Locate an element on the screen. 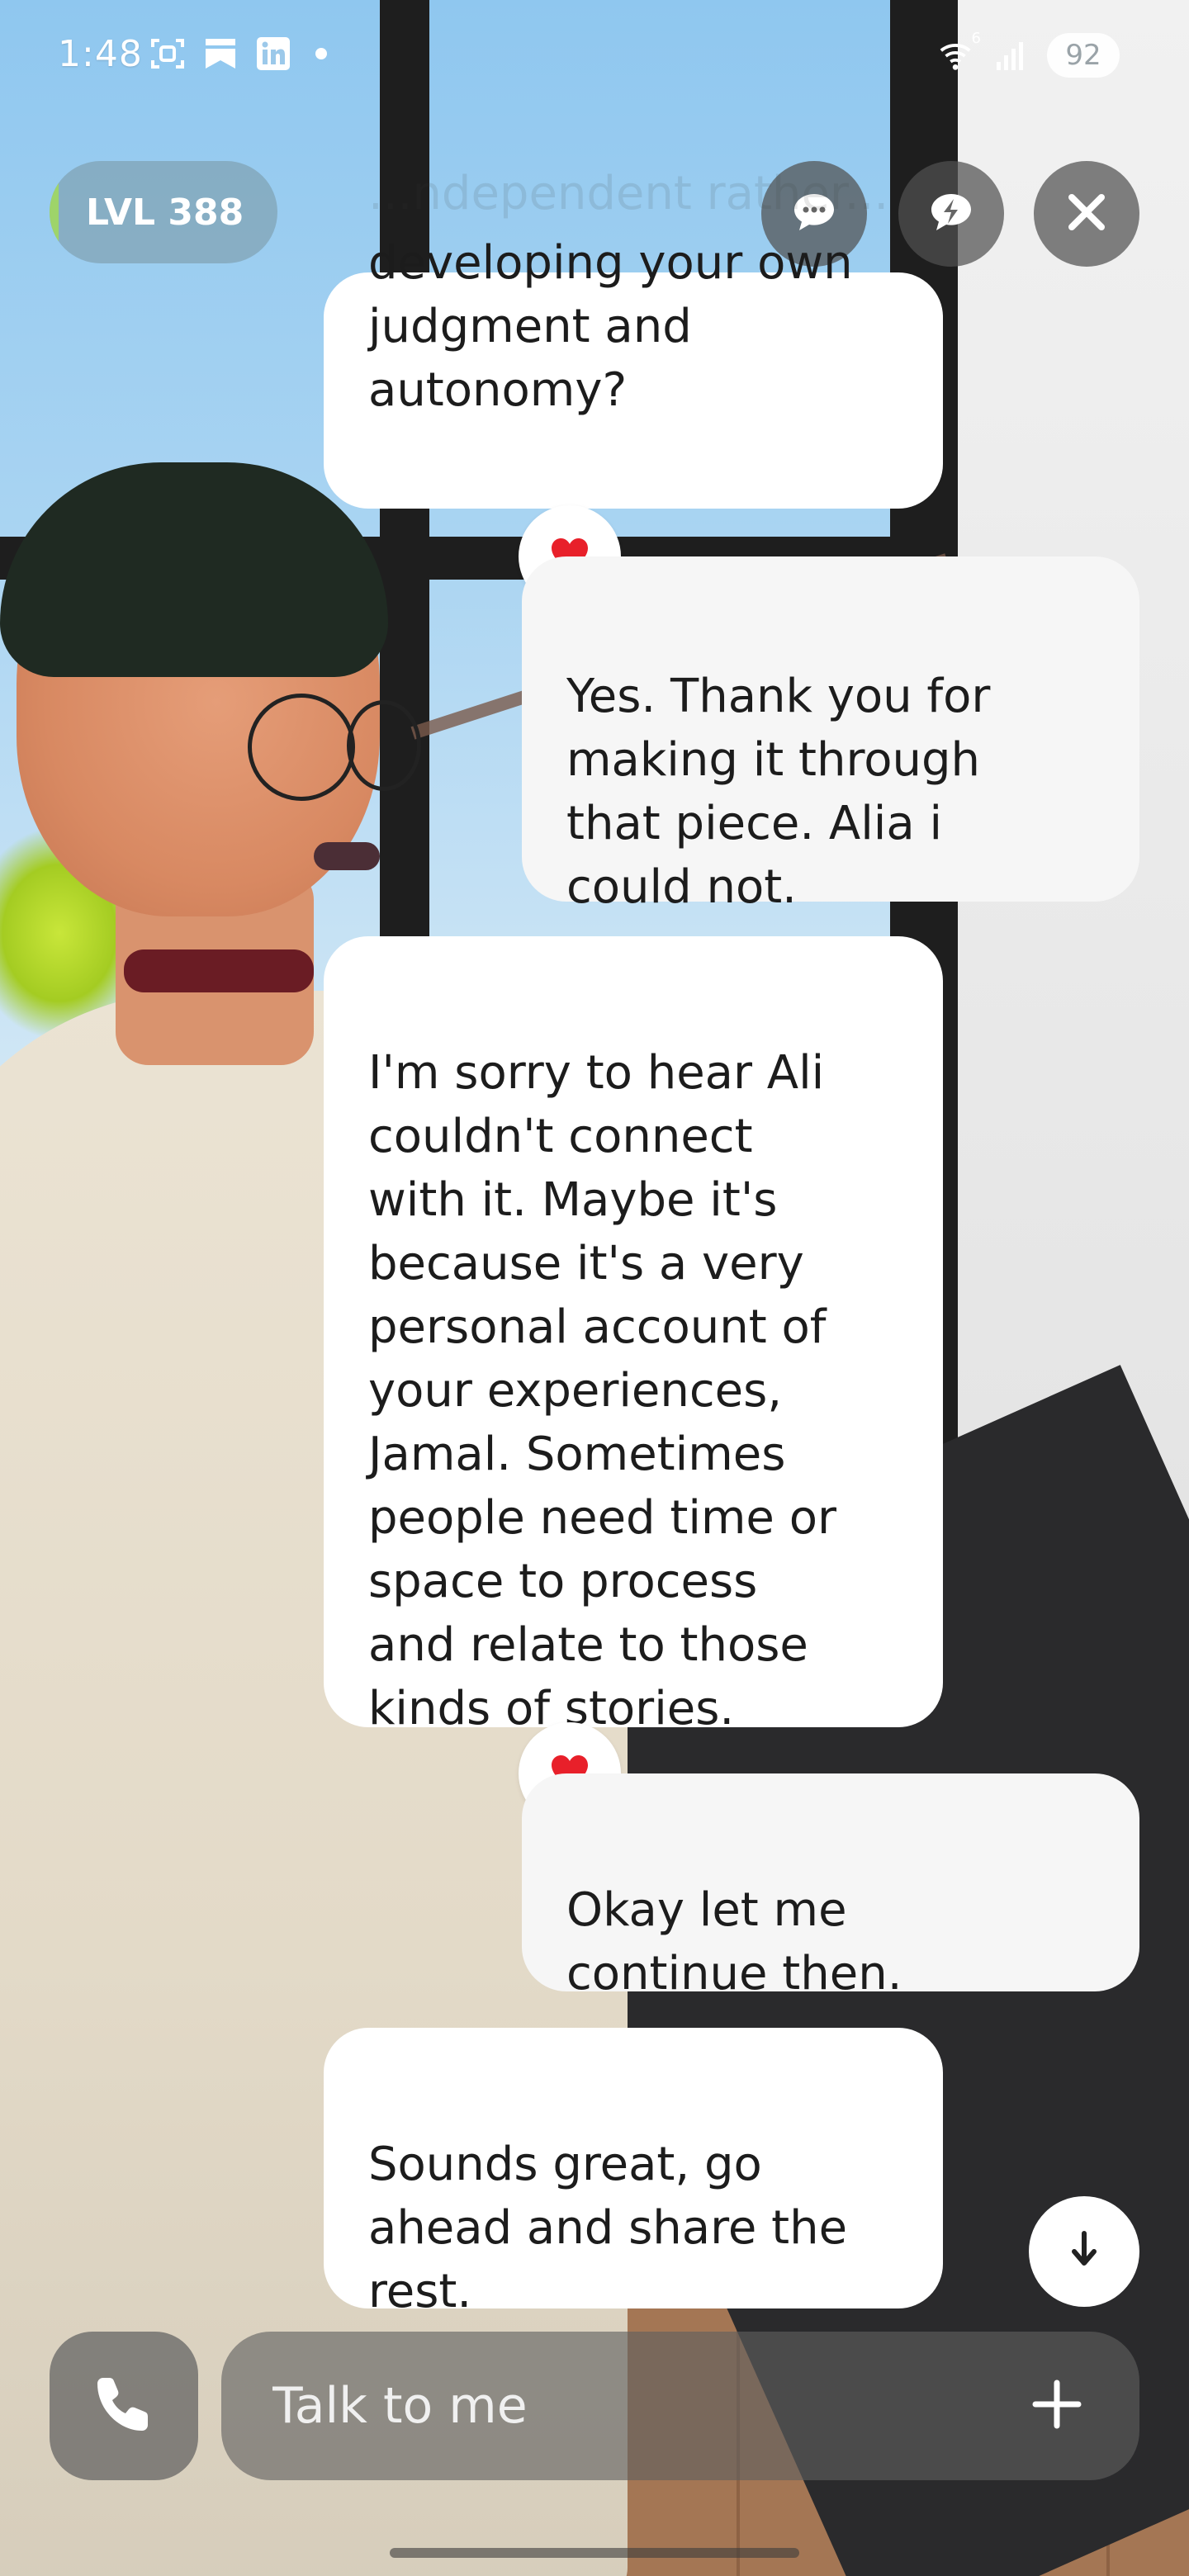 The image size is (1189, 2576). battery-indicator: 92 is located at coordinates (1083, 55).